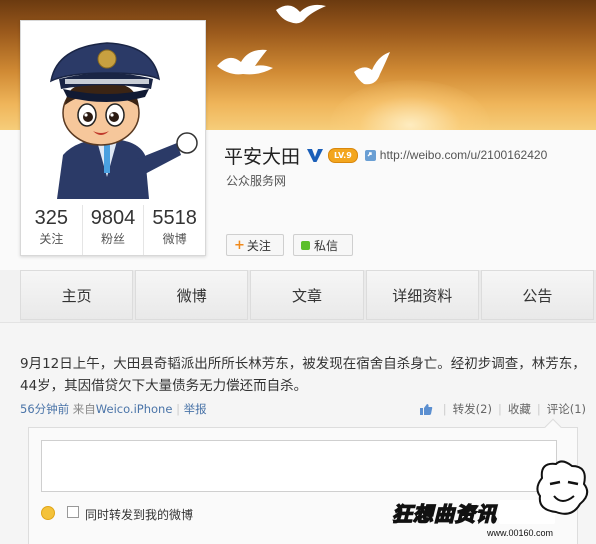 Image resolution: width=596 pixels, height=544 pixels. I want to click on avatar, so click(113, 113).